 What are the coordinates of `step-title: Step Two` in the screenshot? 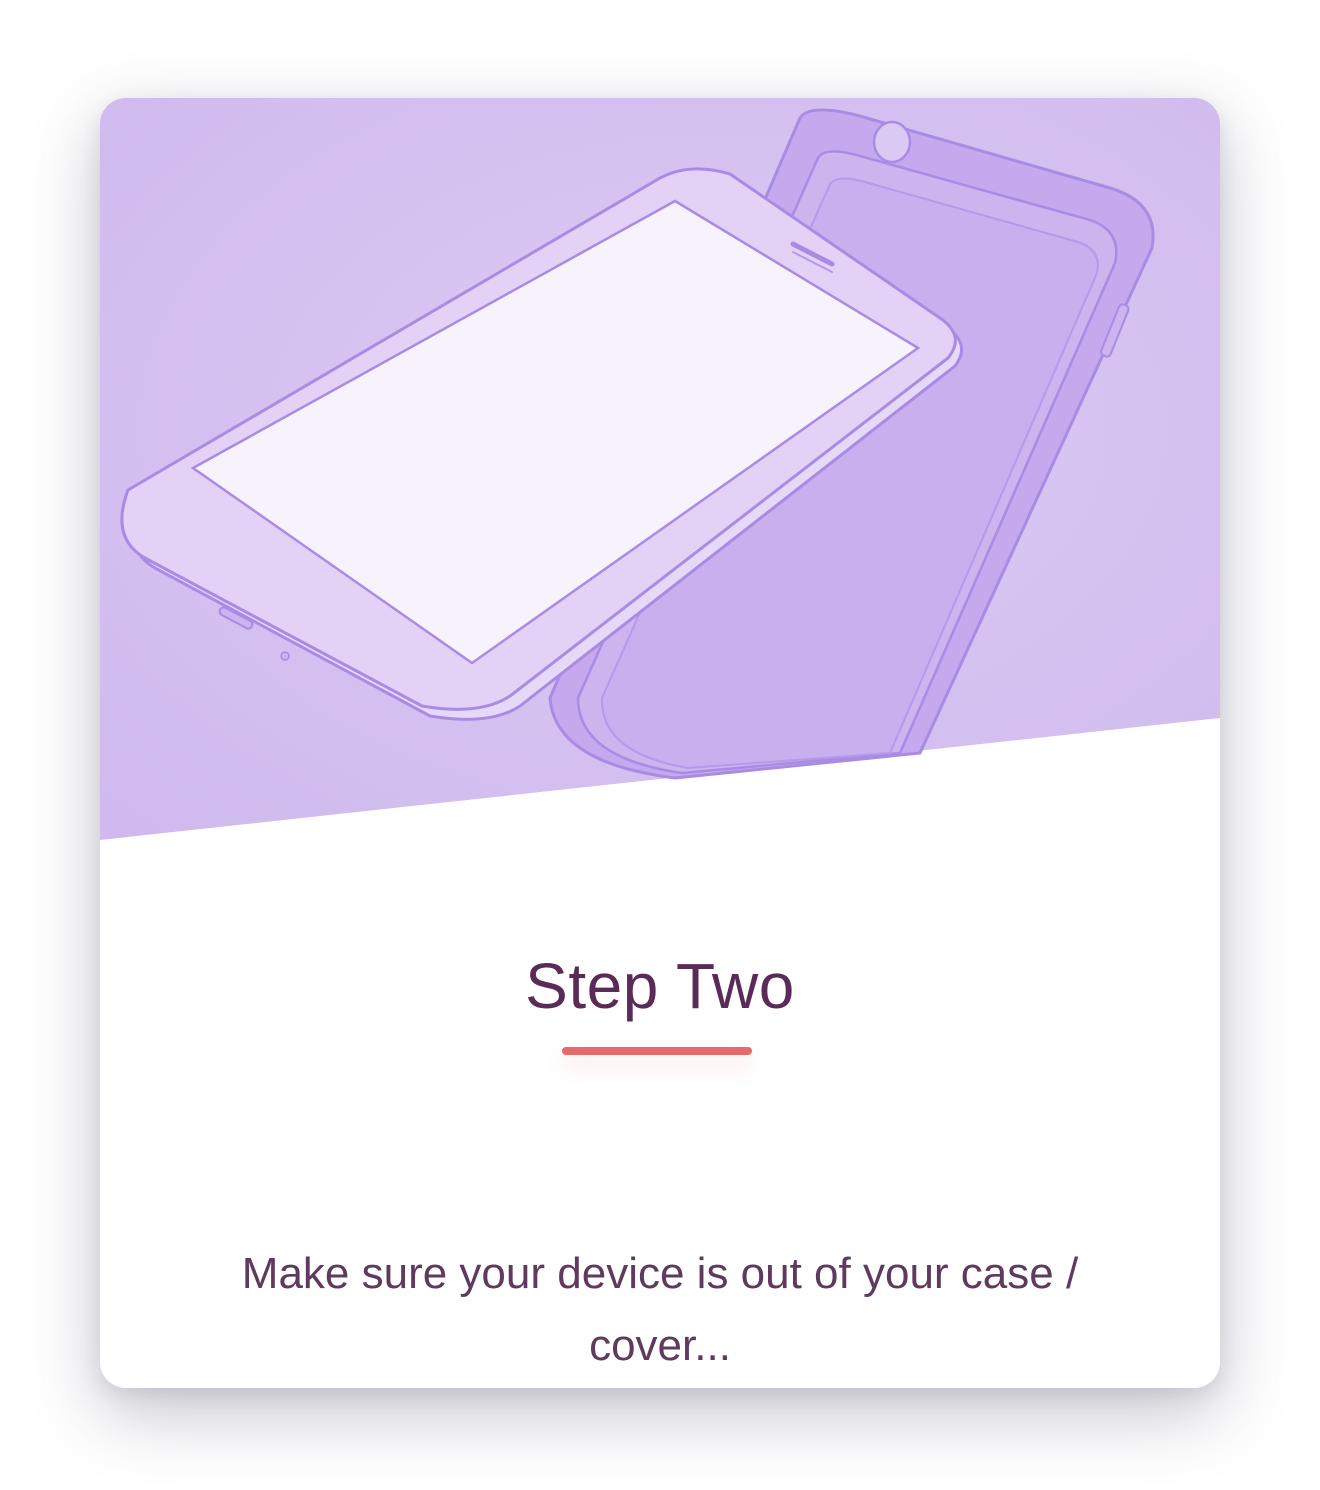 It's located at (660, 986).